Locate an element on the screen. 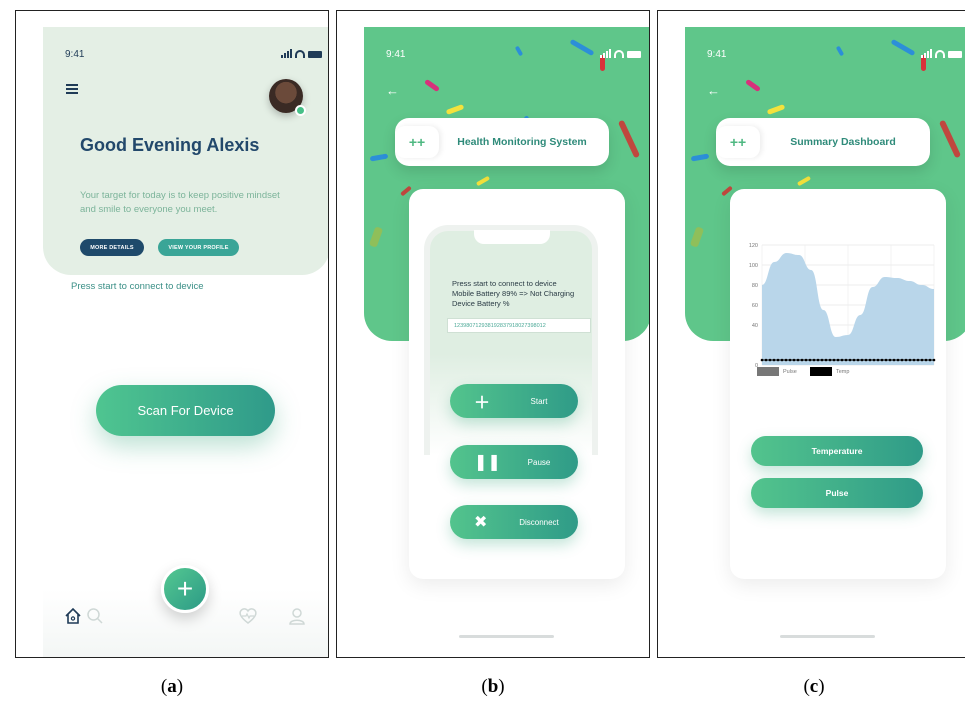  hamburger-menu-icon is located at coordinates (72, 90).